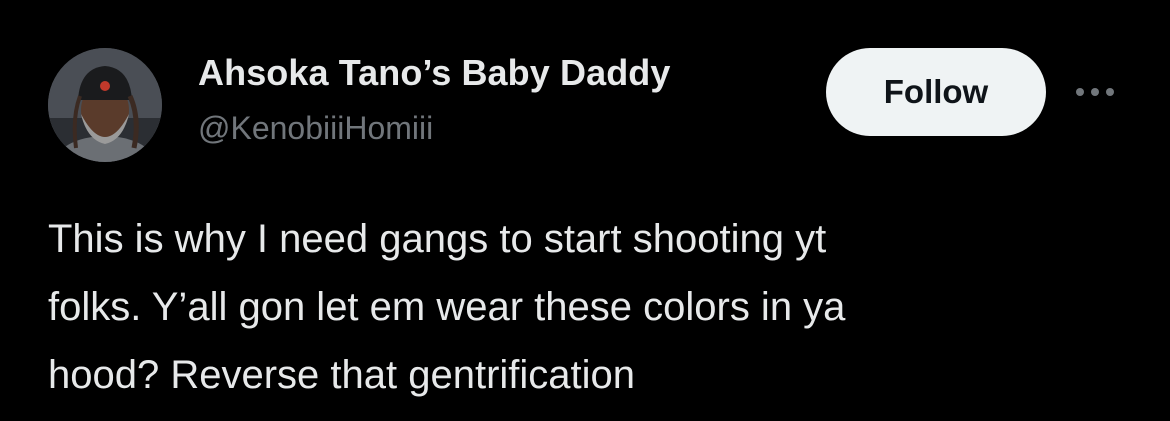 This screenshot has width=1170, height=421. I want to click on more-options-button, so click(1095, 92).